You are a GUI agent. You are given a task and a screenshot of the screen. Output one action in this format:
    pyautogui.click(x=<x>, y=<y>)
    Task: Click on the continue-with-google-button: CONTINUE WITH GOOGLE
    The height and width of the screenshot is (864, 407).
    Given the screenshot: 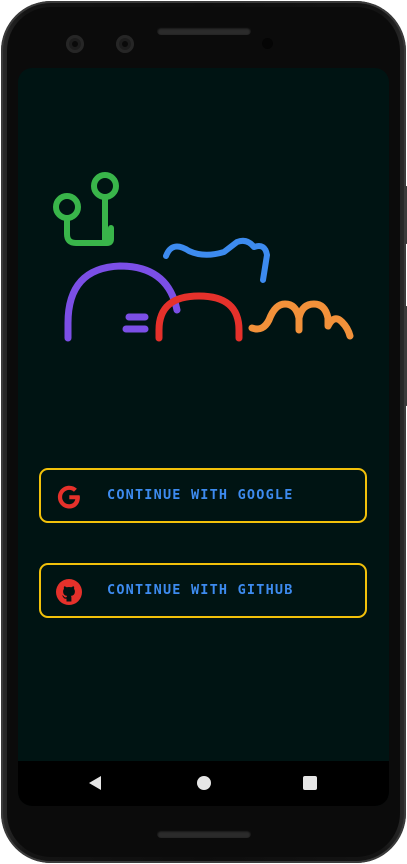 What is the action you would take?
    pyautogui.click(x=203, y=495)
    